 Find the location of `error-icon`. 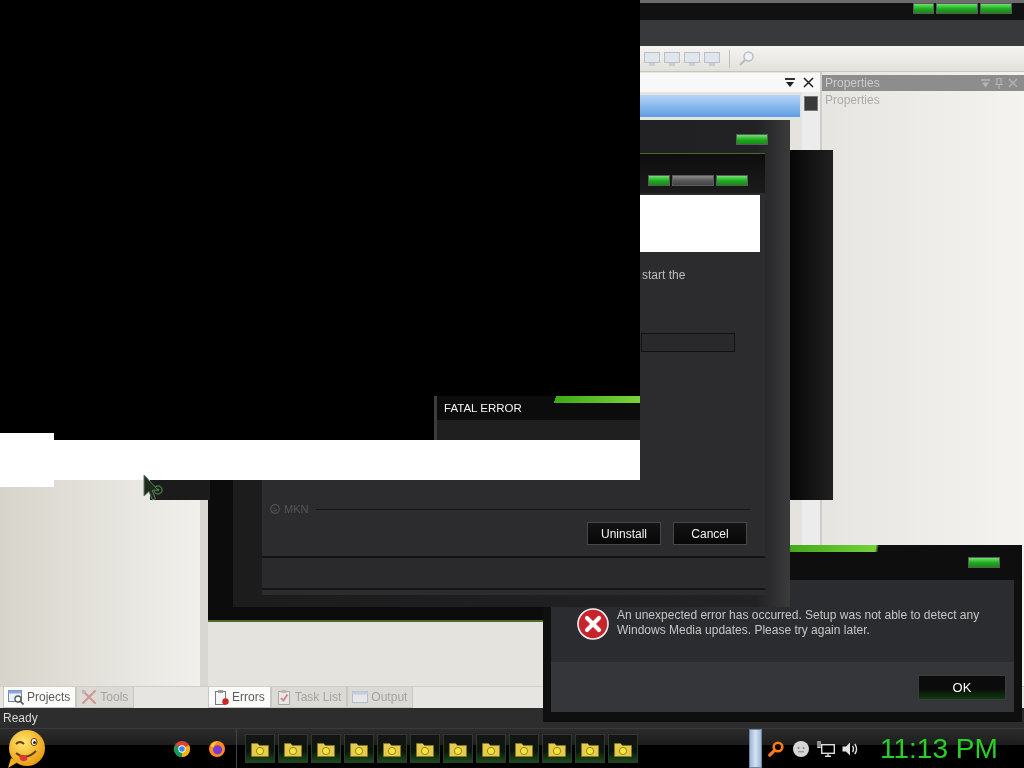

error-icon is located at coordinates (593, 624).